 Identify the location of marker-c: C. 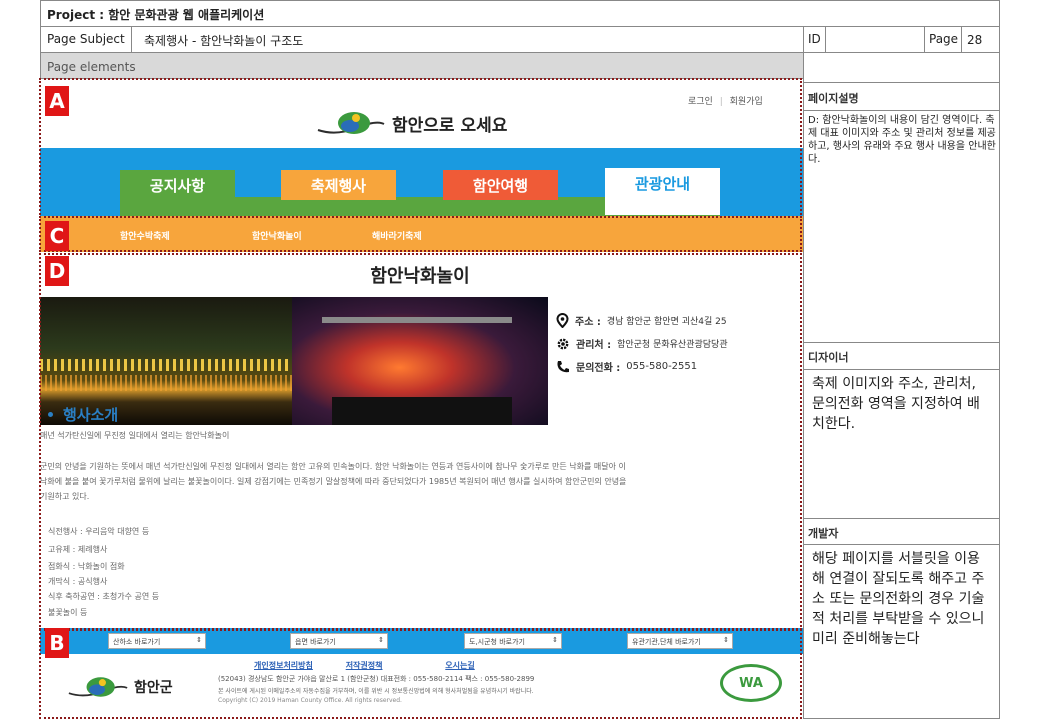
(57, 236).